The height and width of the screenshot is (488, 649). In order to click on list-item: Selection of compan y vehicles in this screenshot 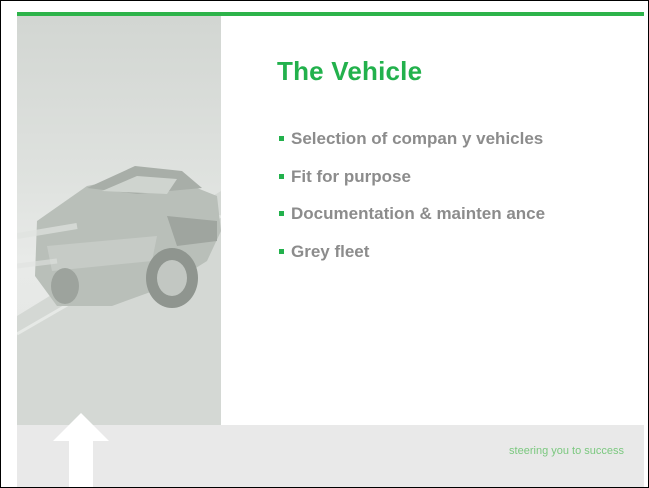, I will do `click(412, 148)`.